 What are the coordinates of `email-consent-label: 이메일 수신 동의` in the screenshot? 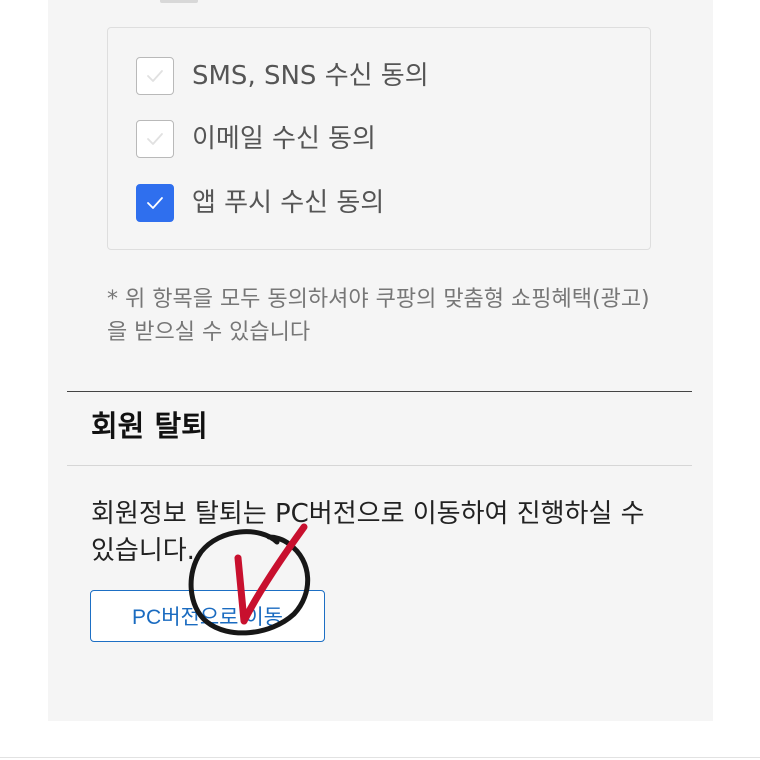 It's located at (284, 139).